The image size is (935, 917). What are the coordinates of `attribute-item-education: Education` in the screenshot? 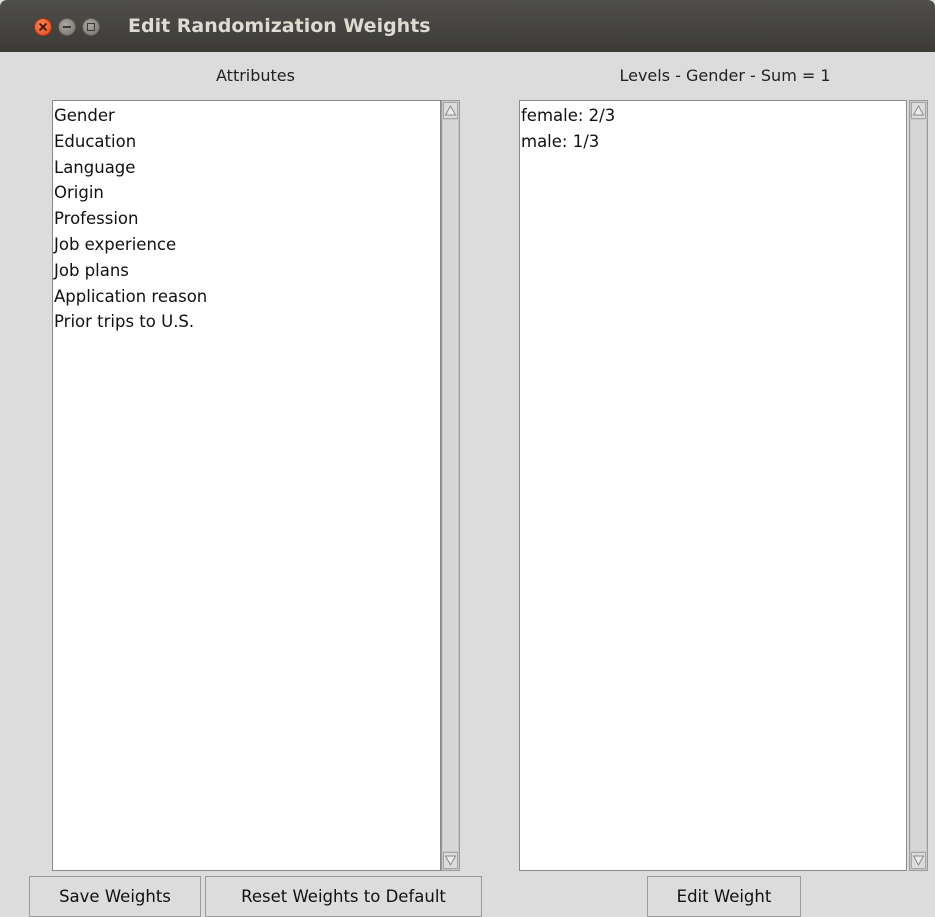 It's located at (247, 142).